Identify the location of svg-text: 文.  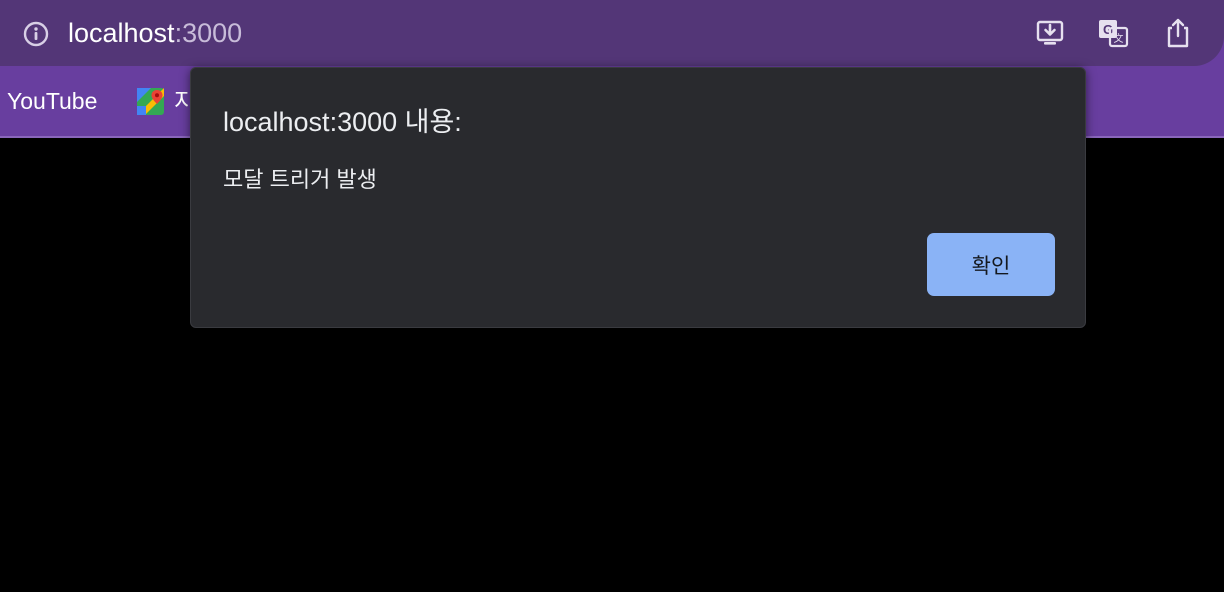
(1119, 38).